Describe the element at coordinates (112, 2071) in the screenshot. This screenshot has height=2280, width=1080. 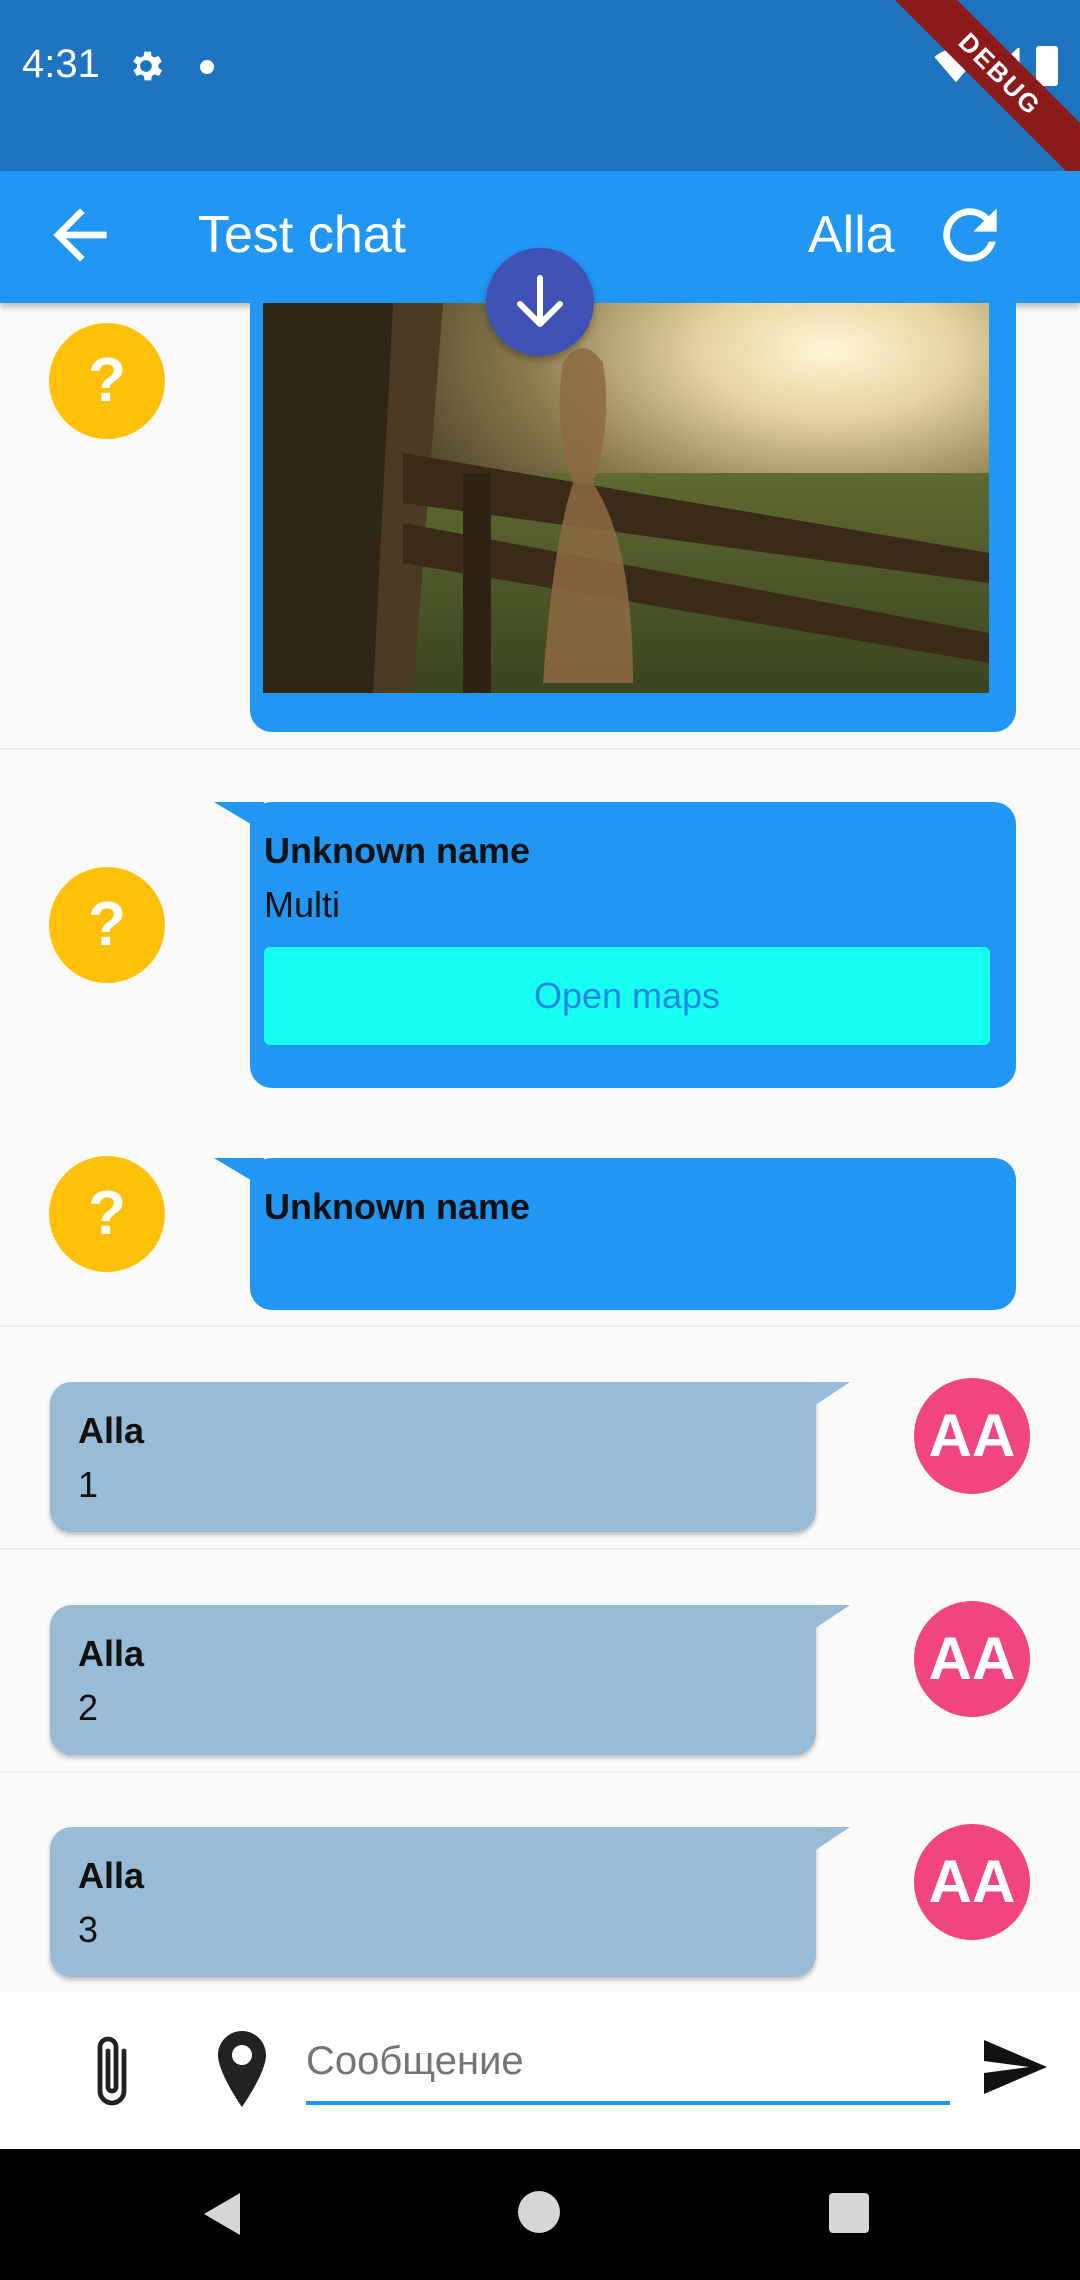
I see `attach-icon` at that location.